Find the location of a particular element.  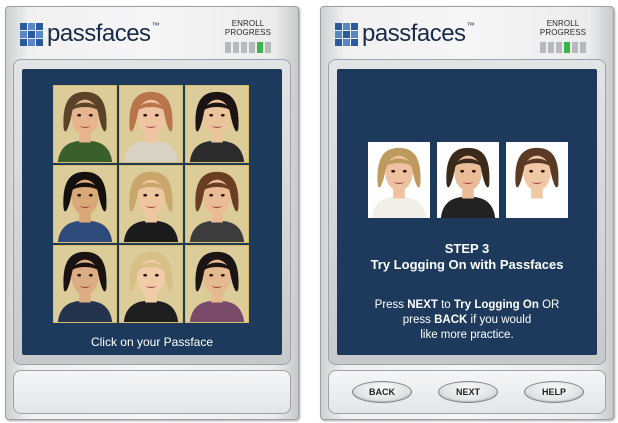

instr-next-word: NEXT is located at coordinates (422, 305).